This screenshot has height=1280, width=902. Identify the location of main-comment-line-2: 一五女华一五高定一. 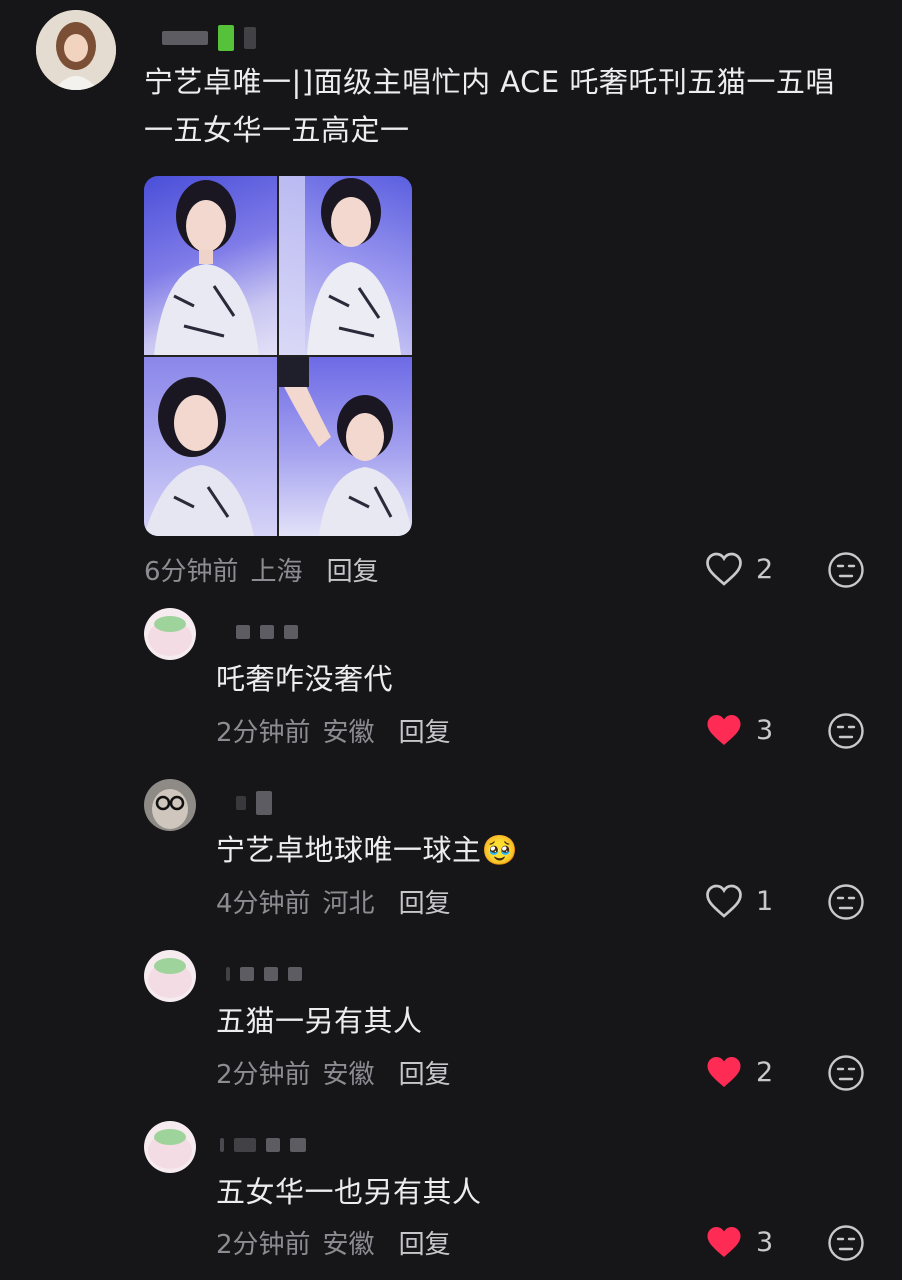
(277, 130).